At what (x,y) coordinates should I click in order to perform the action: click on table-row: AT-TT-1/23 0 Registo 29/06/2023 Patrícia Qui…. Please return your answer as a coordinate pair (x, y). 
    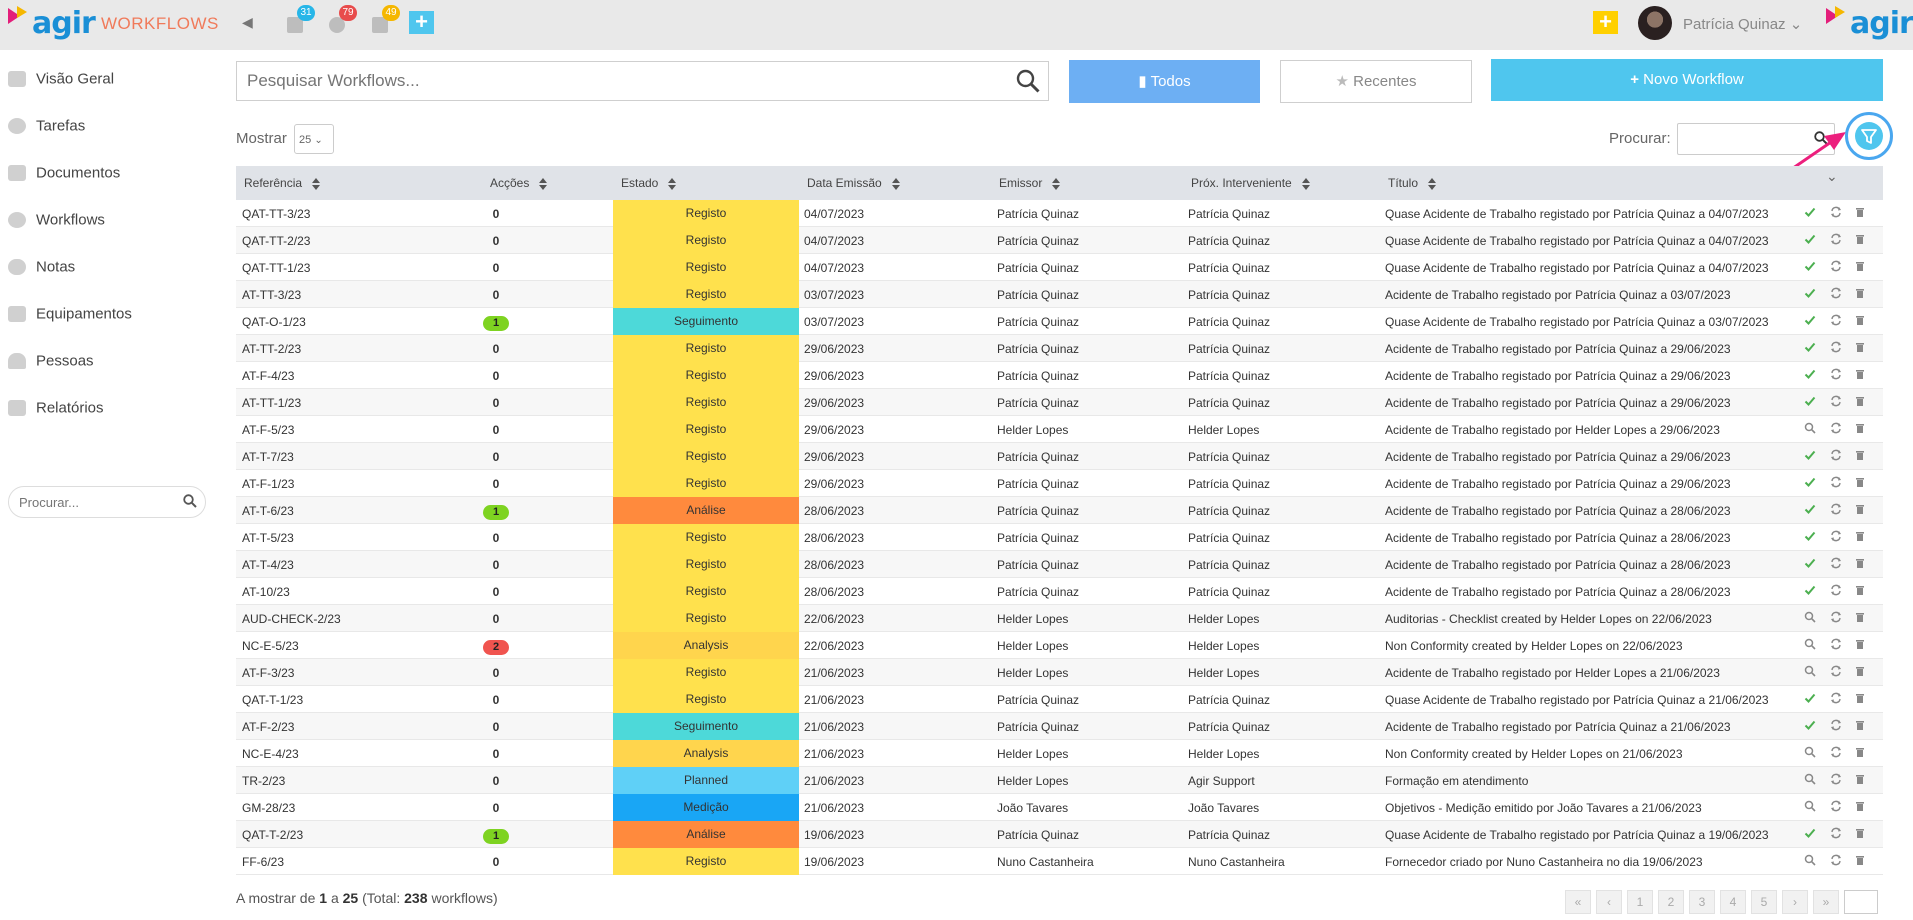
    Looking at the image, I should click on (1059, 402).